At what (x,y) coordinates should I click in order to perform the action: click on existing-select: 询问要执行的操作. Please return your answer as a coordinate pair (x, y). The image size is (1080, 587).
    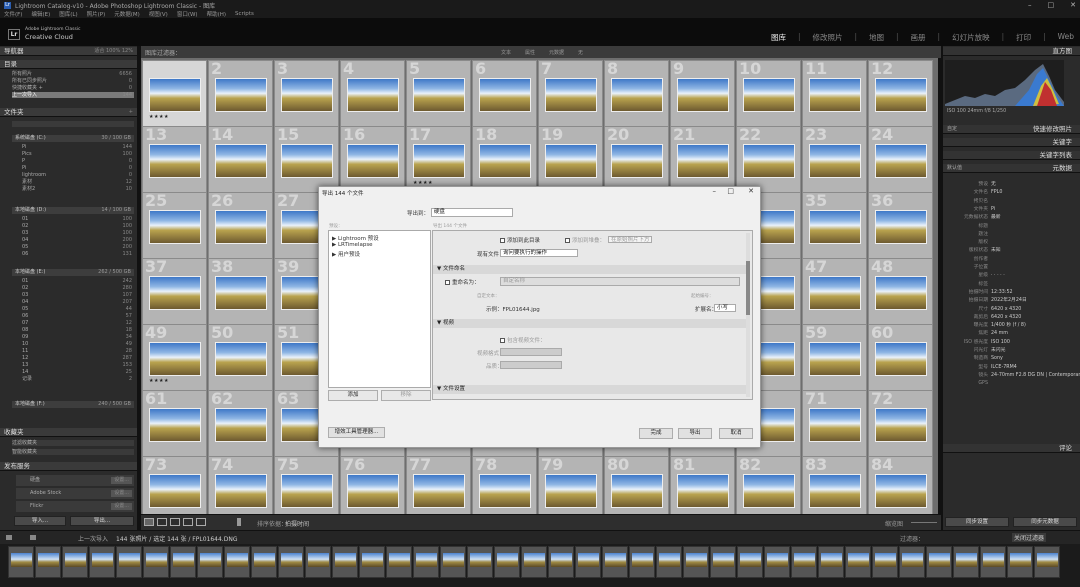
    Looking at the image, I should click on (539, 253).